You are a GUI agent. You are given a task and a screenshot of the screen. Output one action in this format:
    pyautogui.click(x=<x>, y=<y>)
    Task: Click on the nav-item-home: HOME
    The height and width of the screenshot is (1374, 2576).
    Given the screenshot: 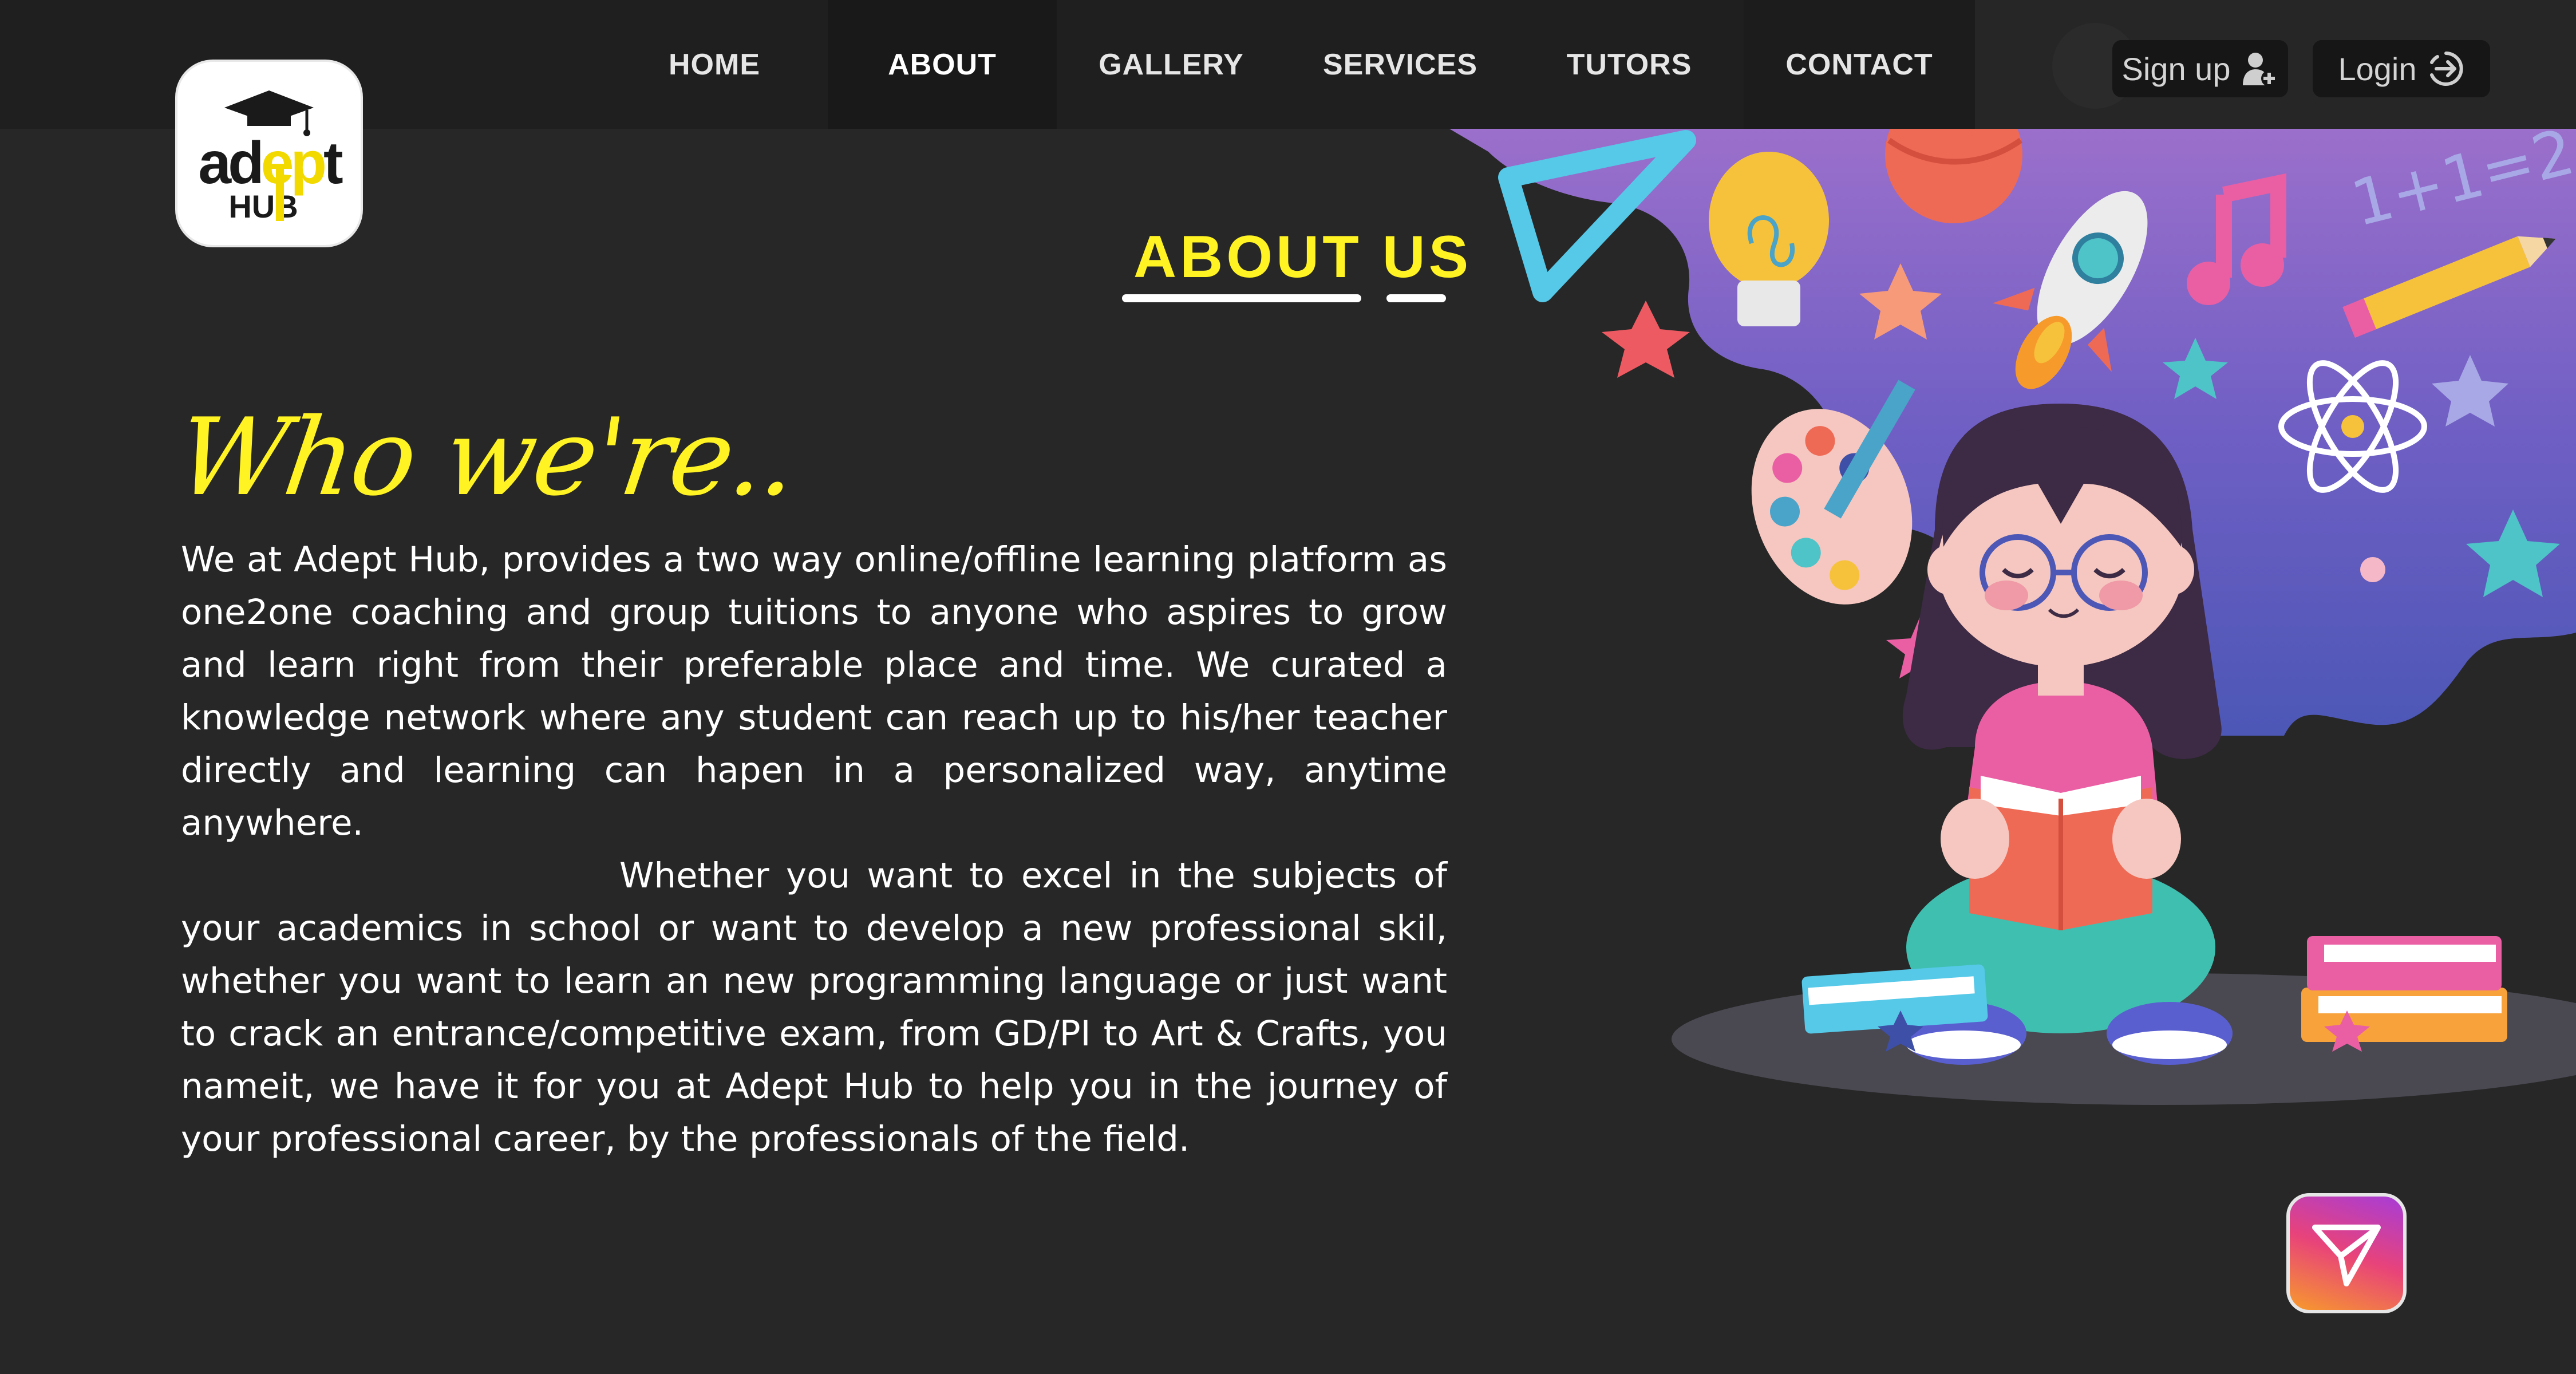 What is the action you would take?
    pyautogui.click(x=714, y=64)
    